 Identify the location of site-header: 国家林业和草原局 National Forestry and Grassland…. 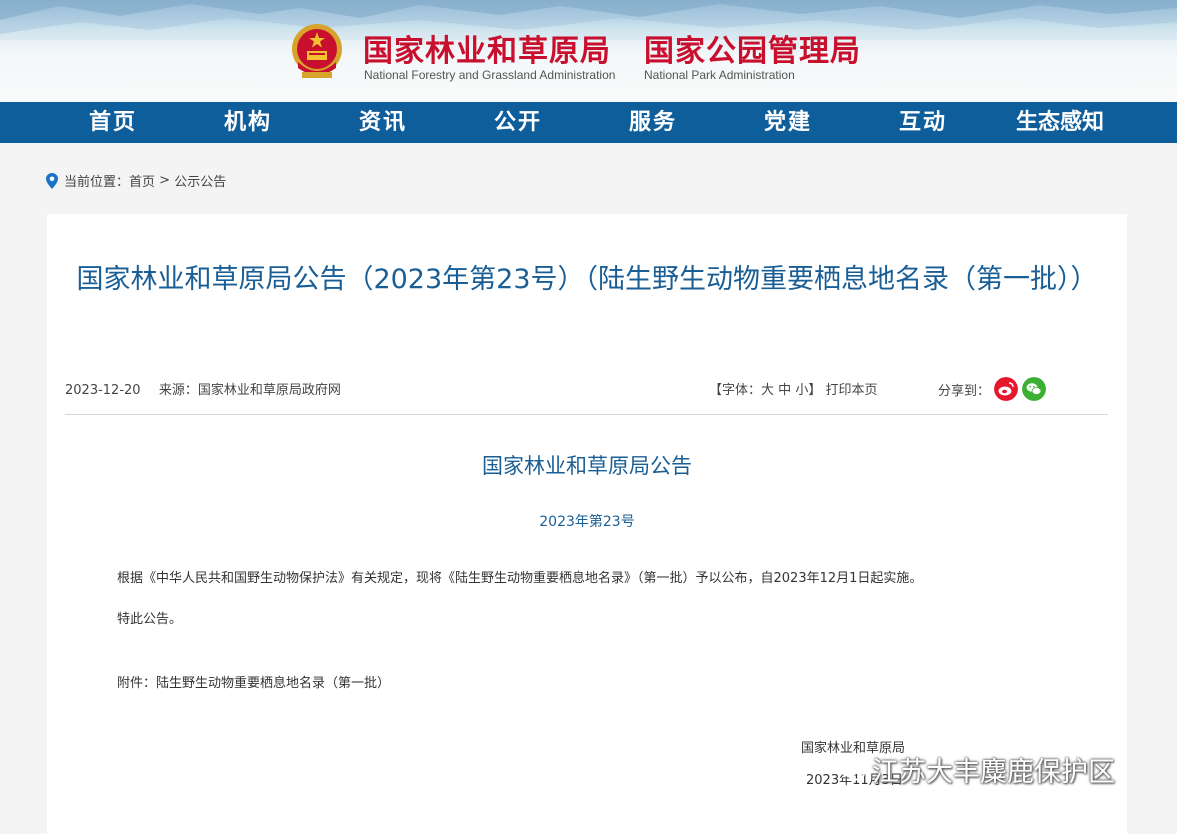
(588, 51).